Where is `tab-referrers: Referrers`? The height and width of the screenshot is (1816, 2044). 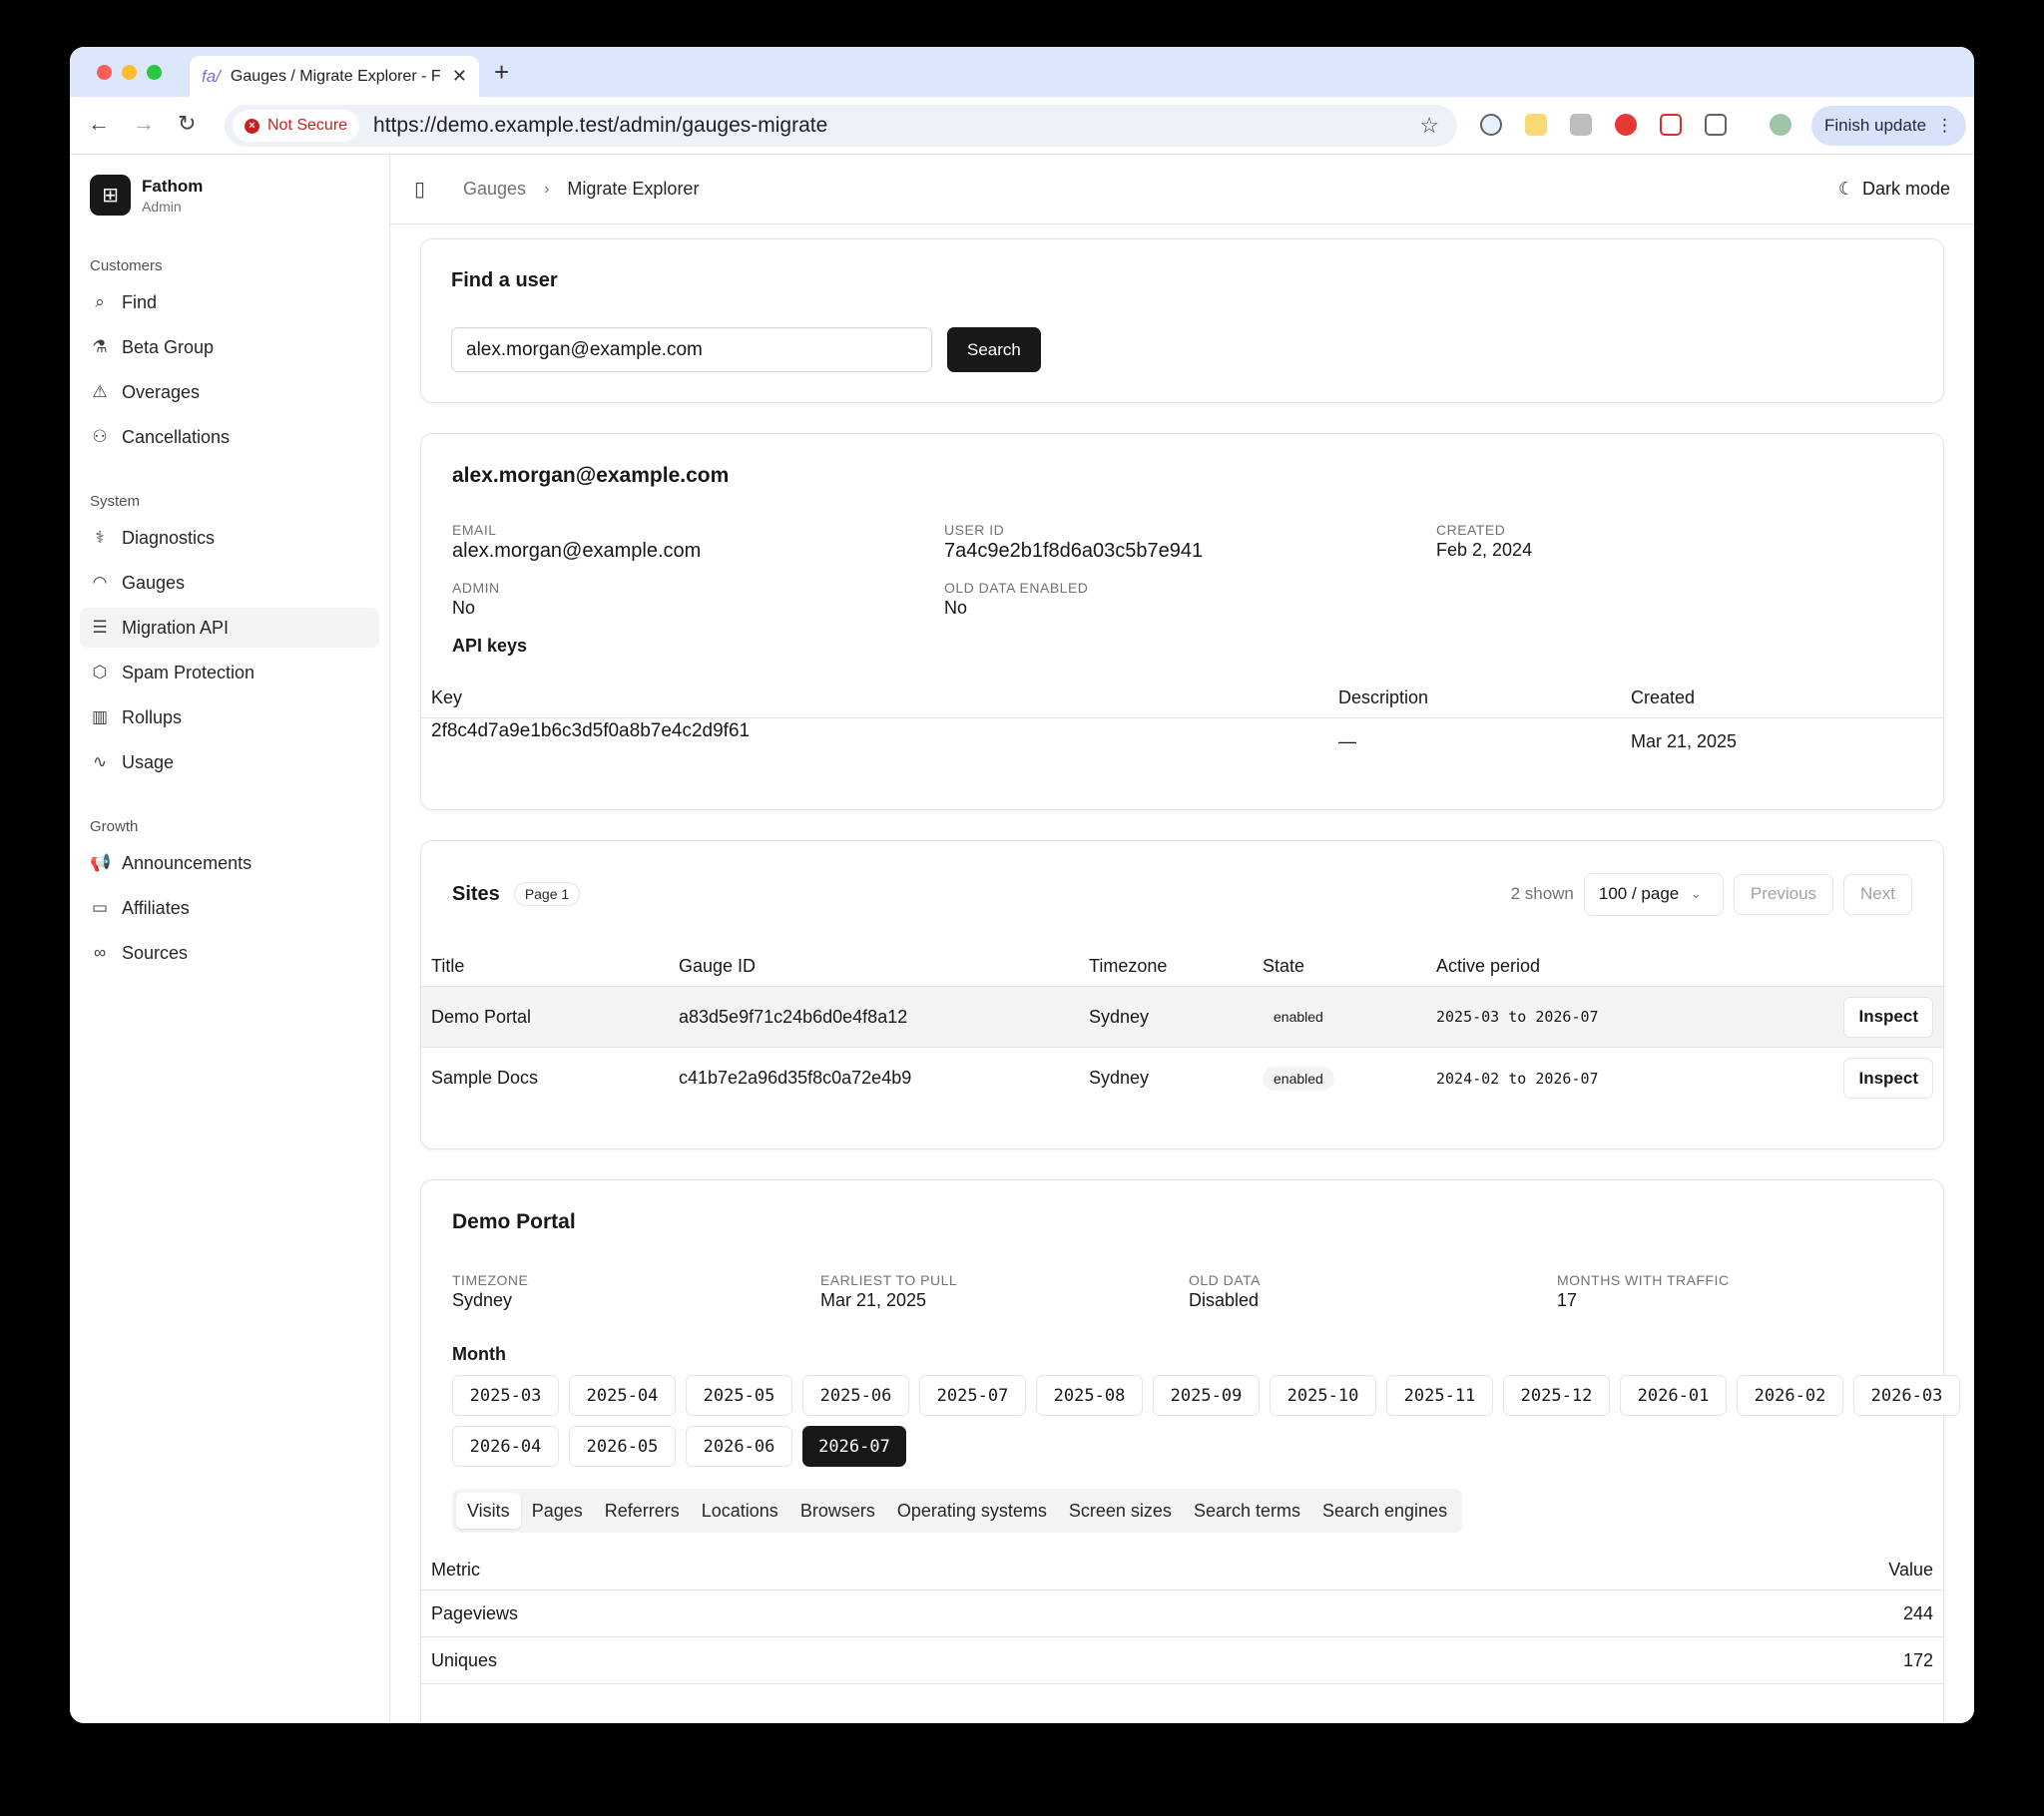 tab-referrers: Referrers is located at coordinates (642, 1511).